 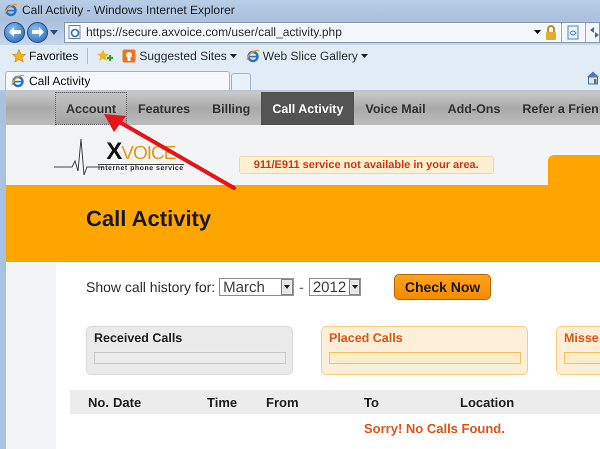 What do you see at coordinates (366, 338) in the screenshot?
I see `summary-title: Placed Calls` at bounding box center [366, 338].